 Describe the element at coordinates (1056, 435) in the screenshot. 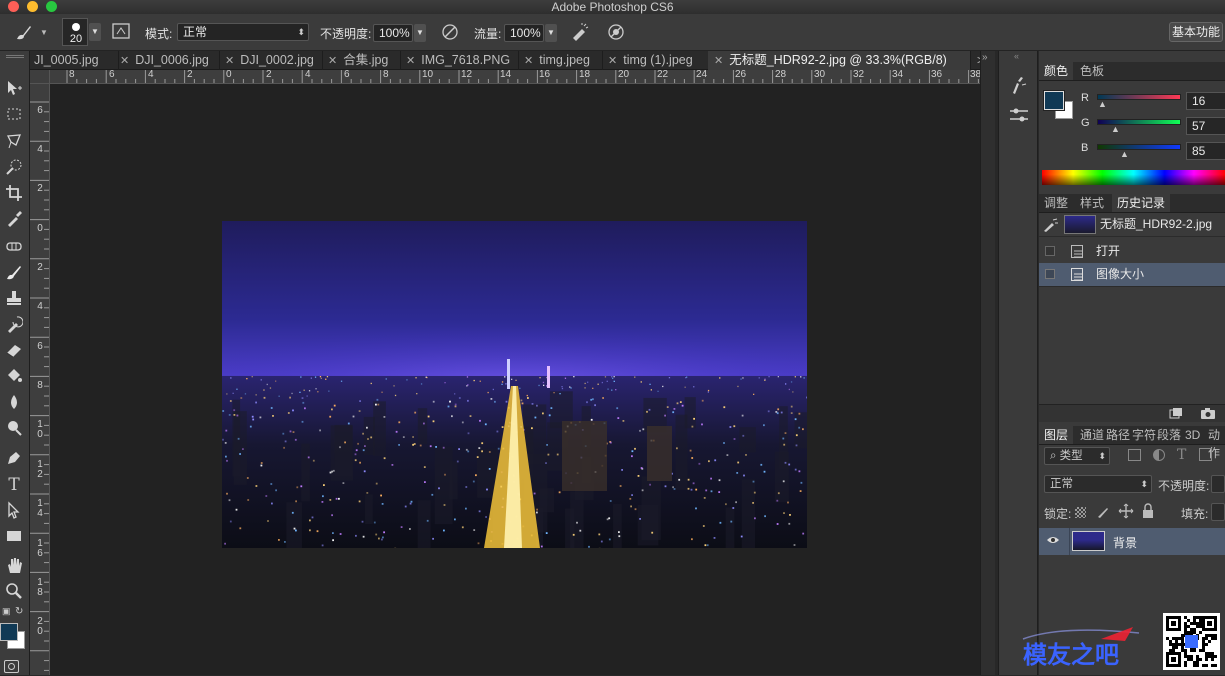

I see `tab-layers: 图层` at that location.